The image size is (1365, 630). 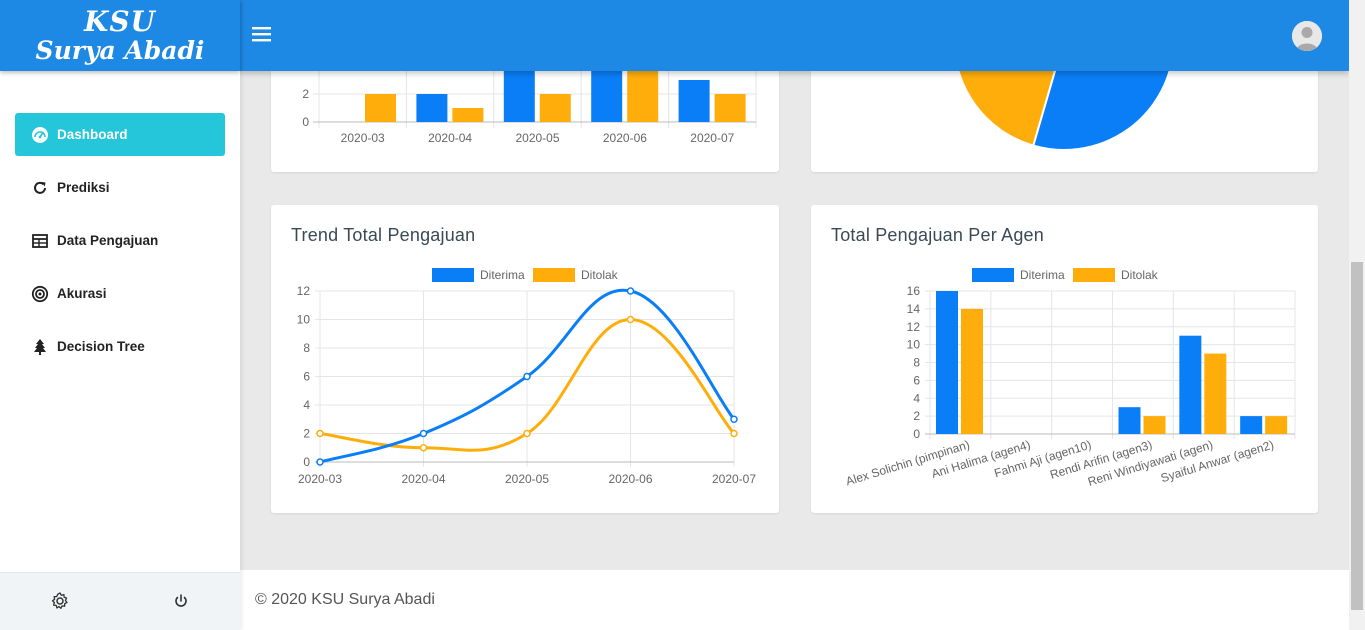 I want to click on target-icon, so click(x=40, y=293).